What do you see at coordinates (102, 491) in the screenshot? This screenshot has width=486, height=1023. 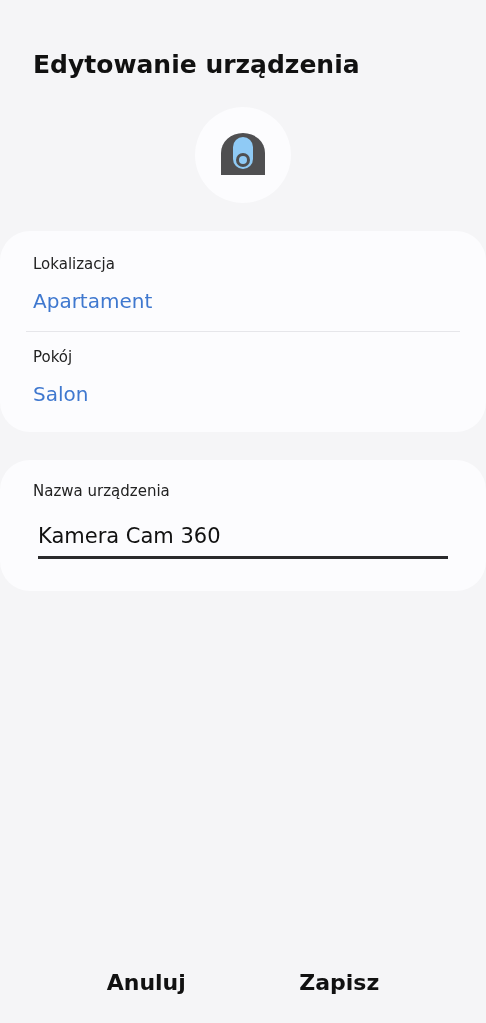 I see `field-label: Nazwa urządzenia` at bounding box center [102, 491].